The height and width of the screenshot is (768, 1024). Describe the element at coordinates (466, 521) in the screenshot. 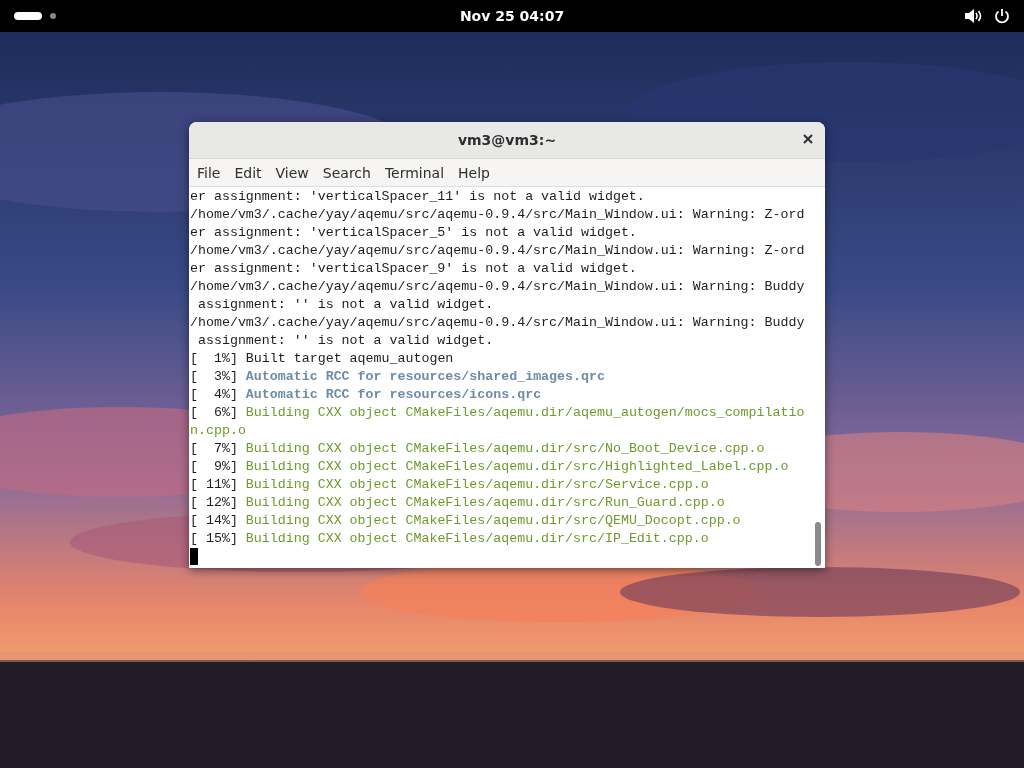

I see `terminal-line: [ 14%] Building CXX object CMakeFiles/aqemu.dir/src/QEMU_Docopt.cpp.o` at that location.